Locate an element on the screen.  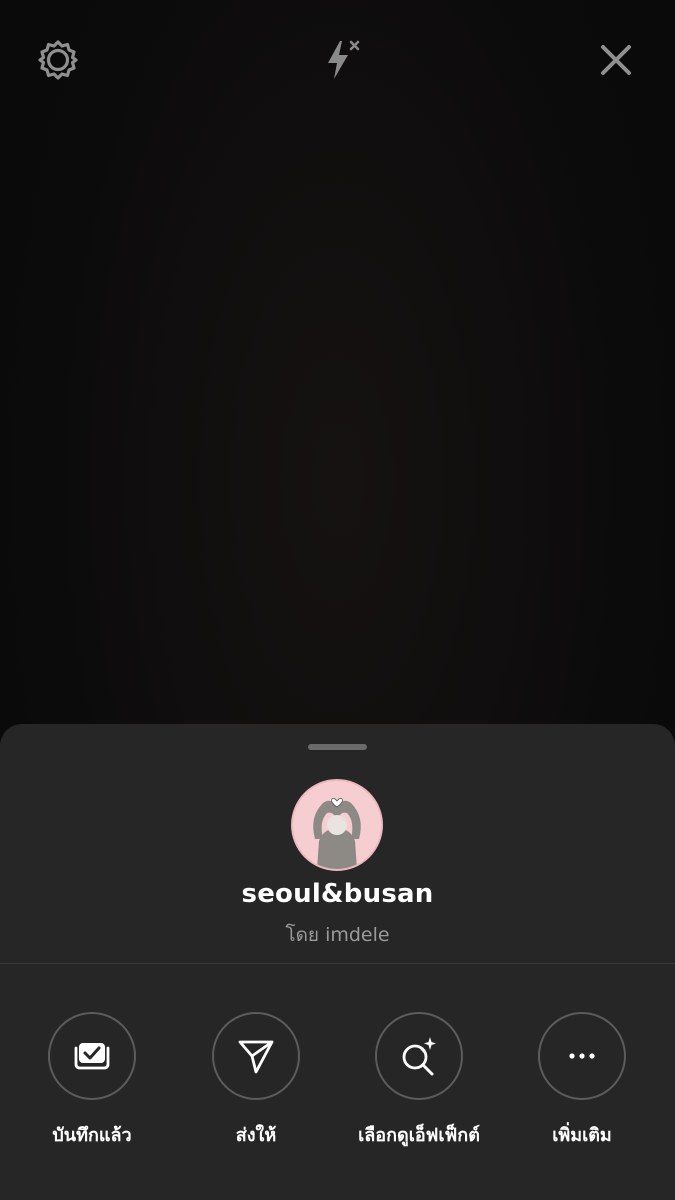
send-icon is located at coordinates (256, 1057).